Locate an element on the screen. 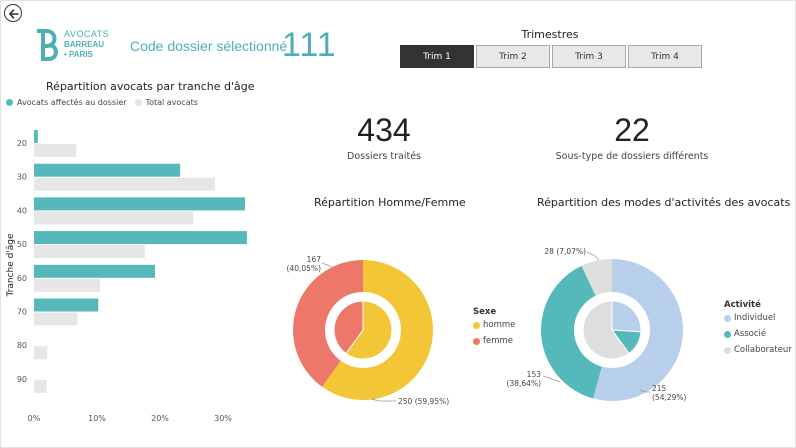 The image size is (796, 448). data-label-individuel: 215 is located at coordinates (659, 388).